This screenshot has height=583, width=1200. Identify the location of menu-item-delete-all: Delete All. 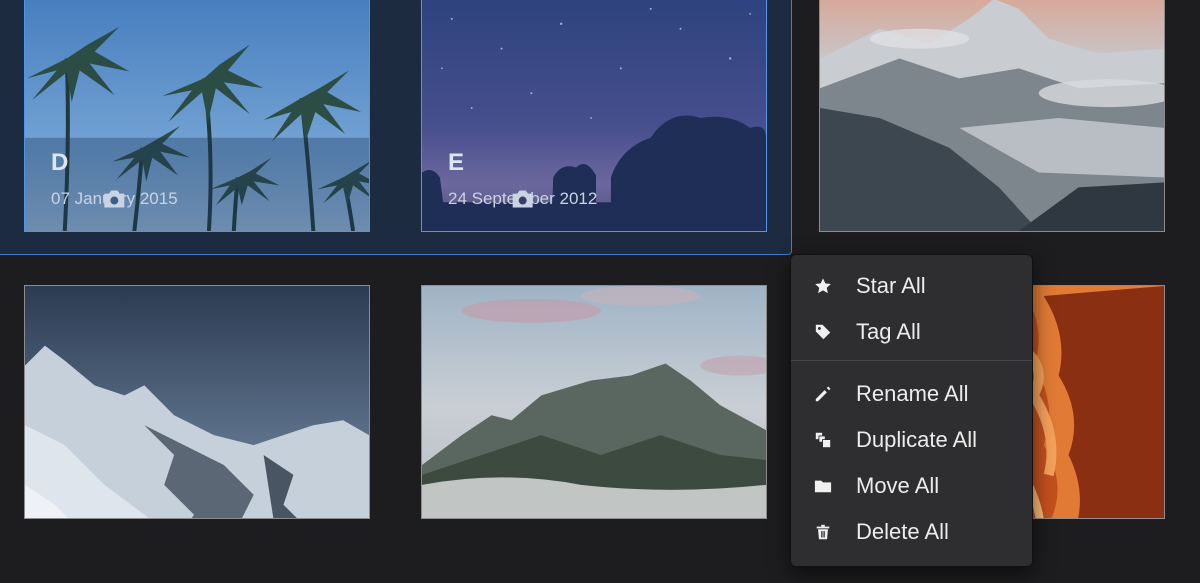
(911, 532).